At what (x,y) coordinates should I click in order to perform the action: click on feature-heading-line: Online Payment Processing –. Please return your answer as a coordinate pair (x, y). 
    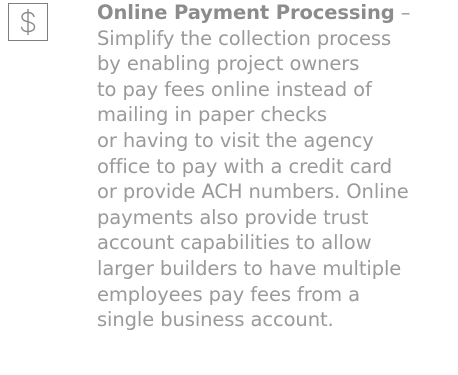
    Looking at the image, I should click on (276, 13).